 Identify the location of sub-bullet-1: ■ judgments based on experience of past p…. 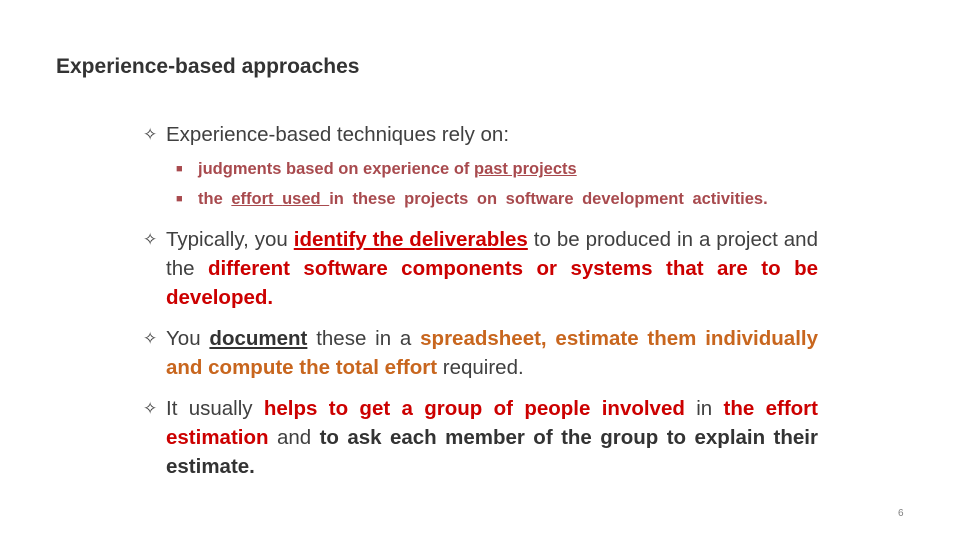
(480, 169).